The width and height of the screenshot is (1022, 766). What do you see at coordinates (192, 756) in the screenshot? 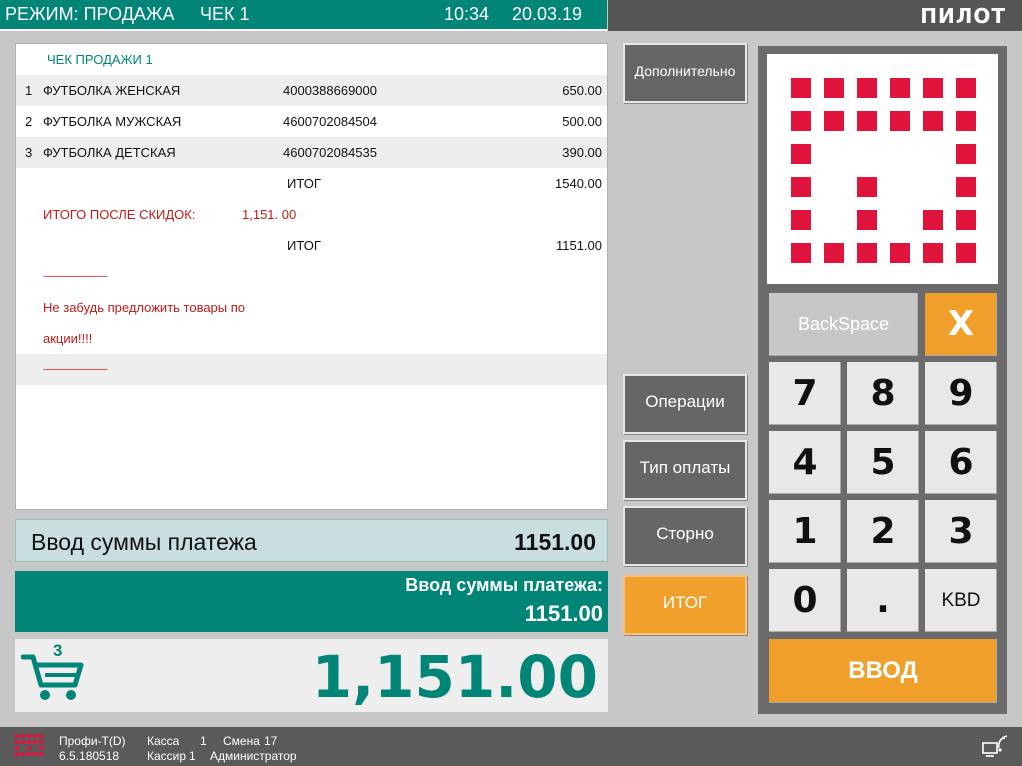
I see `cashier-number: 1` at bounding box center [192, 756].